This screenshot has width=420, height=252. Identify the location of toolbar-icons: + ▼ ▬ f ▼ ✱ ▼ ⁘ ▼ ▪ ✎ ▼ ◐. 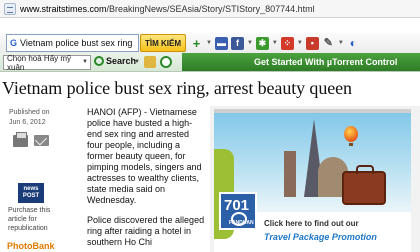
(275, 43).